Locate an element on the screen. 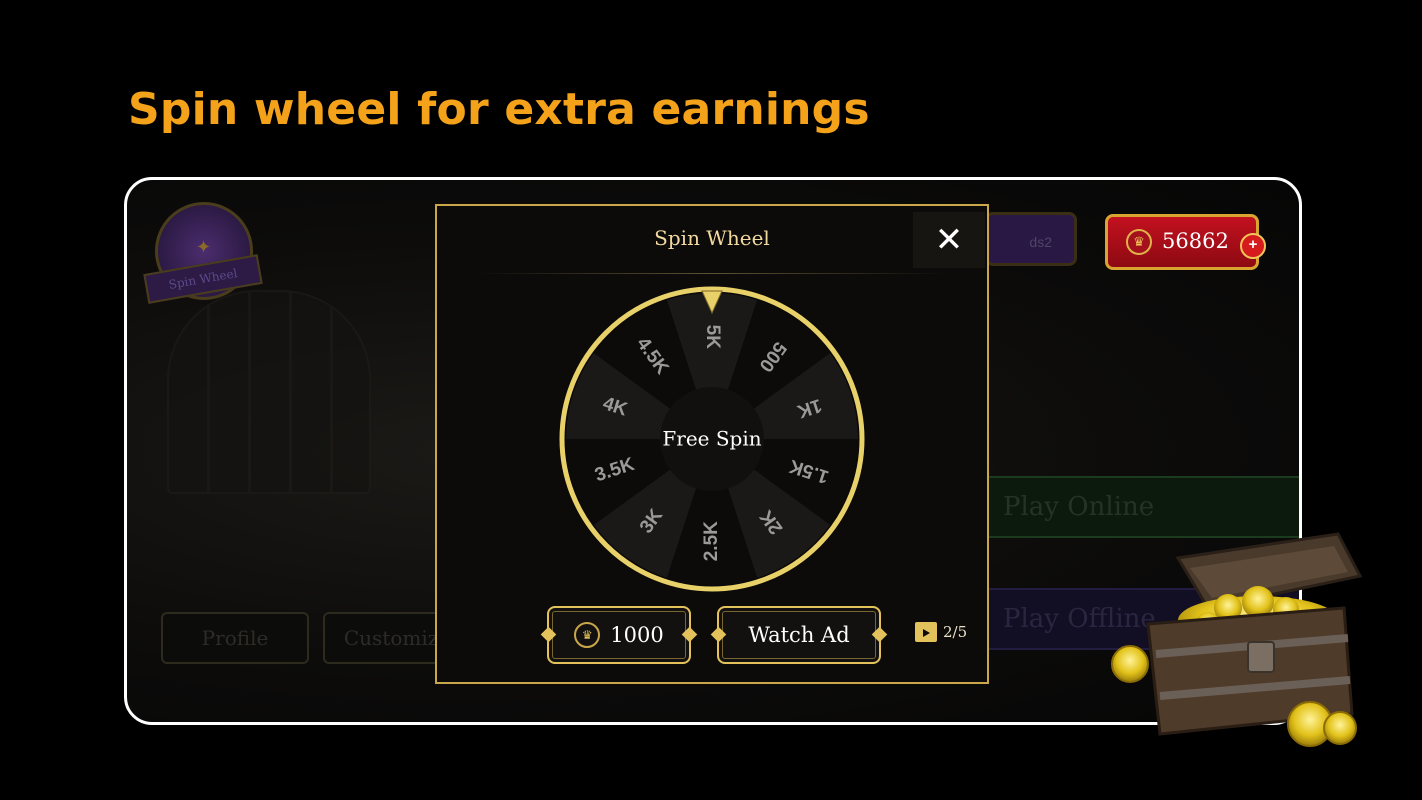 This screenshot has width=1422, height=800. close-icon: ✕ is located at coordinates (949, 240).